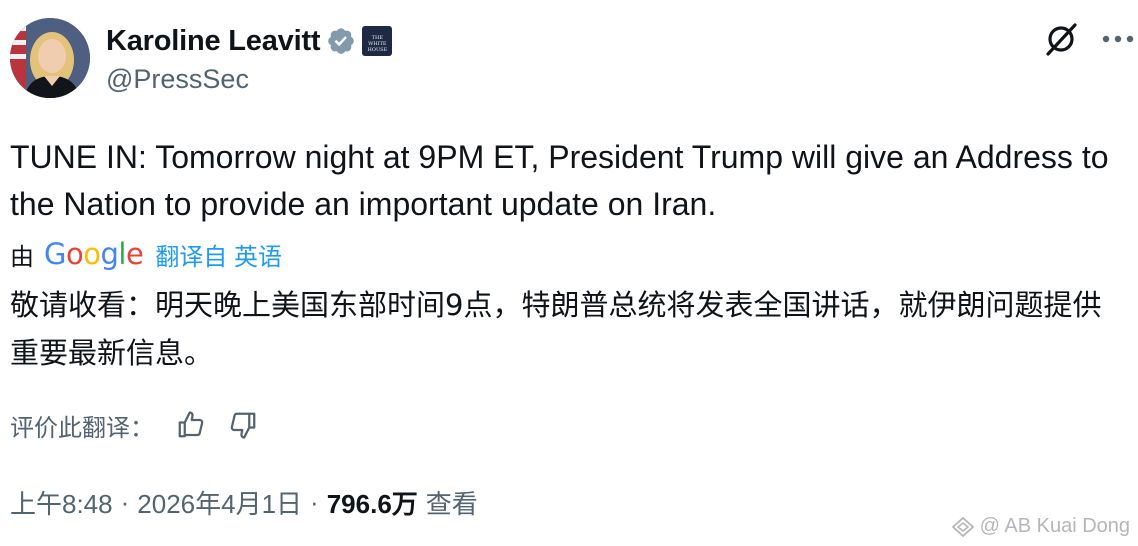 This screenshot has width=1138, height=546. I want to click on views-count: 796.6万, so click(372, 502).